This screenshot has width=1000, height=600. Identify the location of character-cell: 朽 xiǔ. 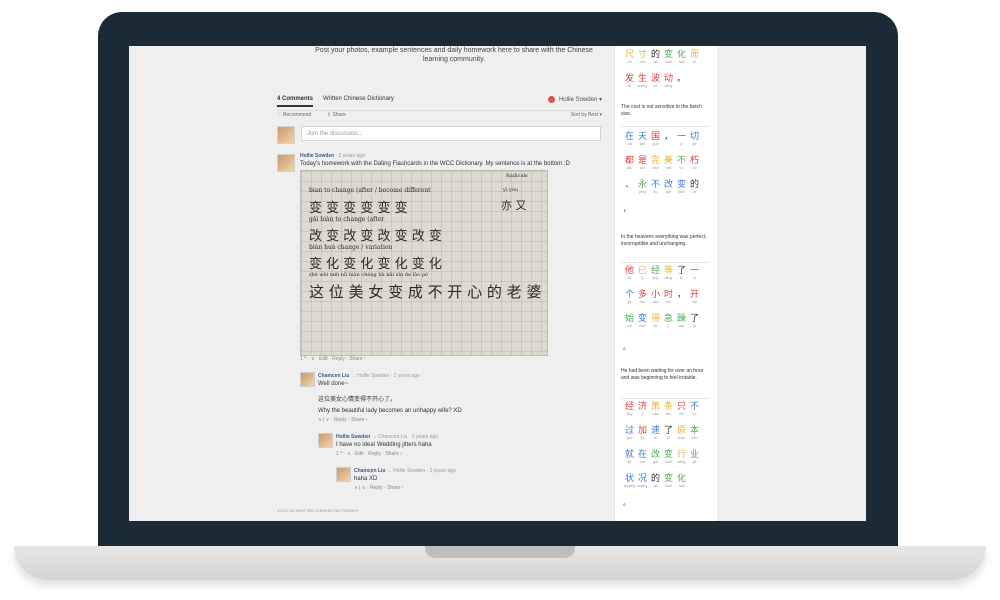
(694, 163).